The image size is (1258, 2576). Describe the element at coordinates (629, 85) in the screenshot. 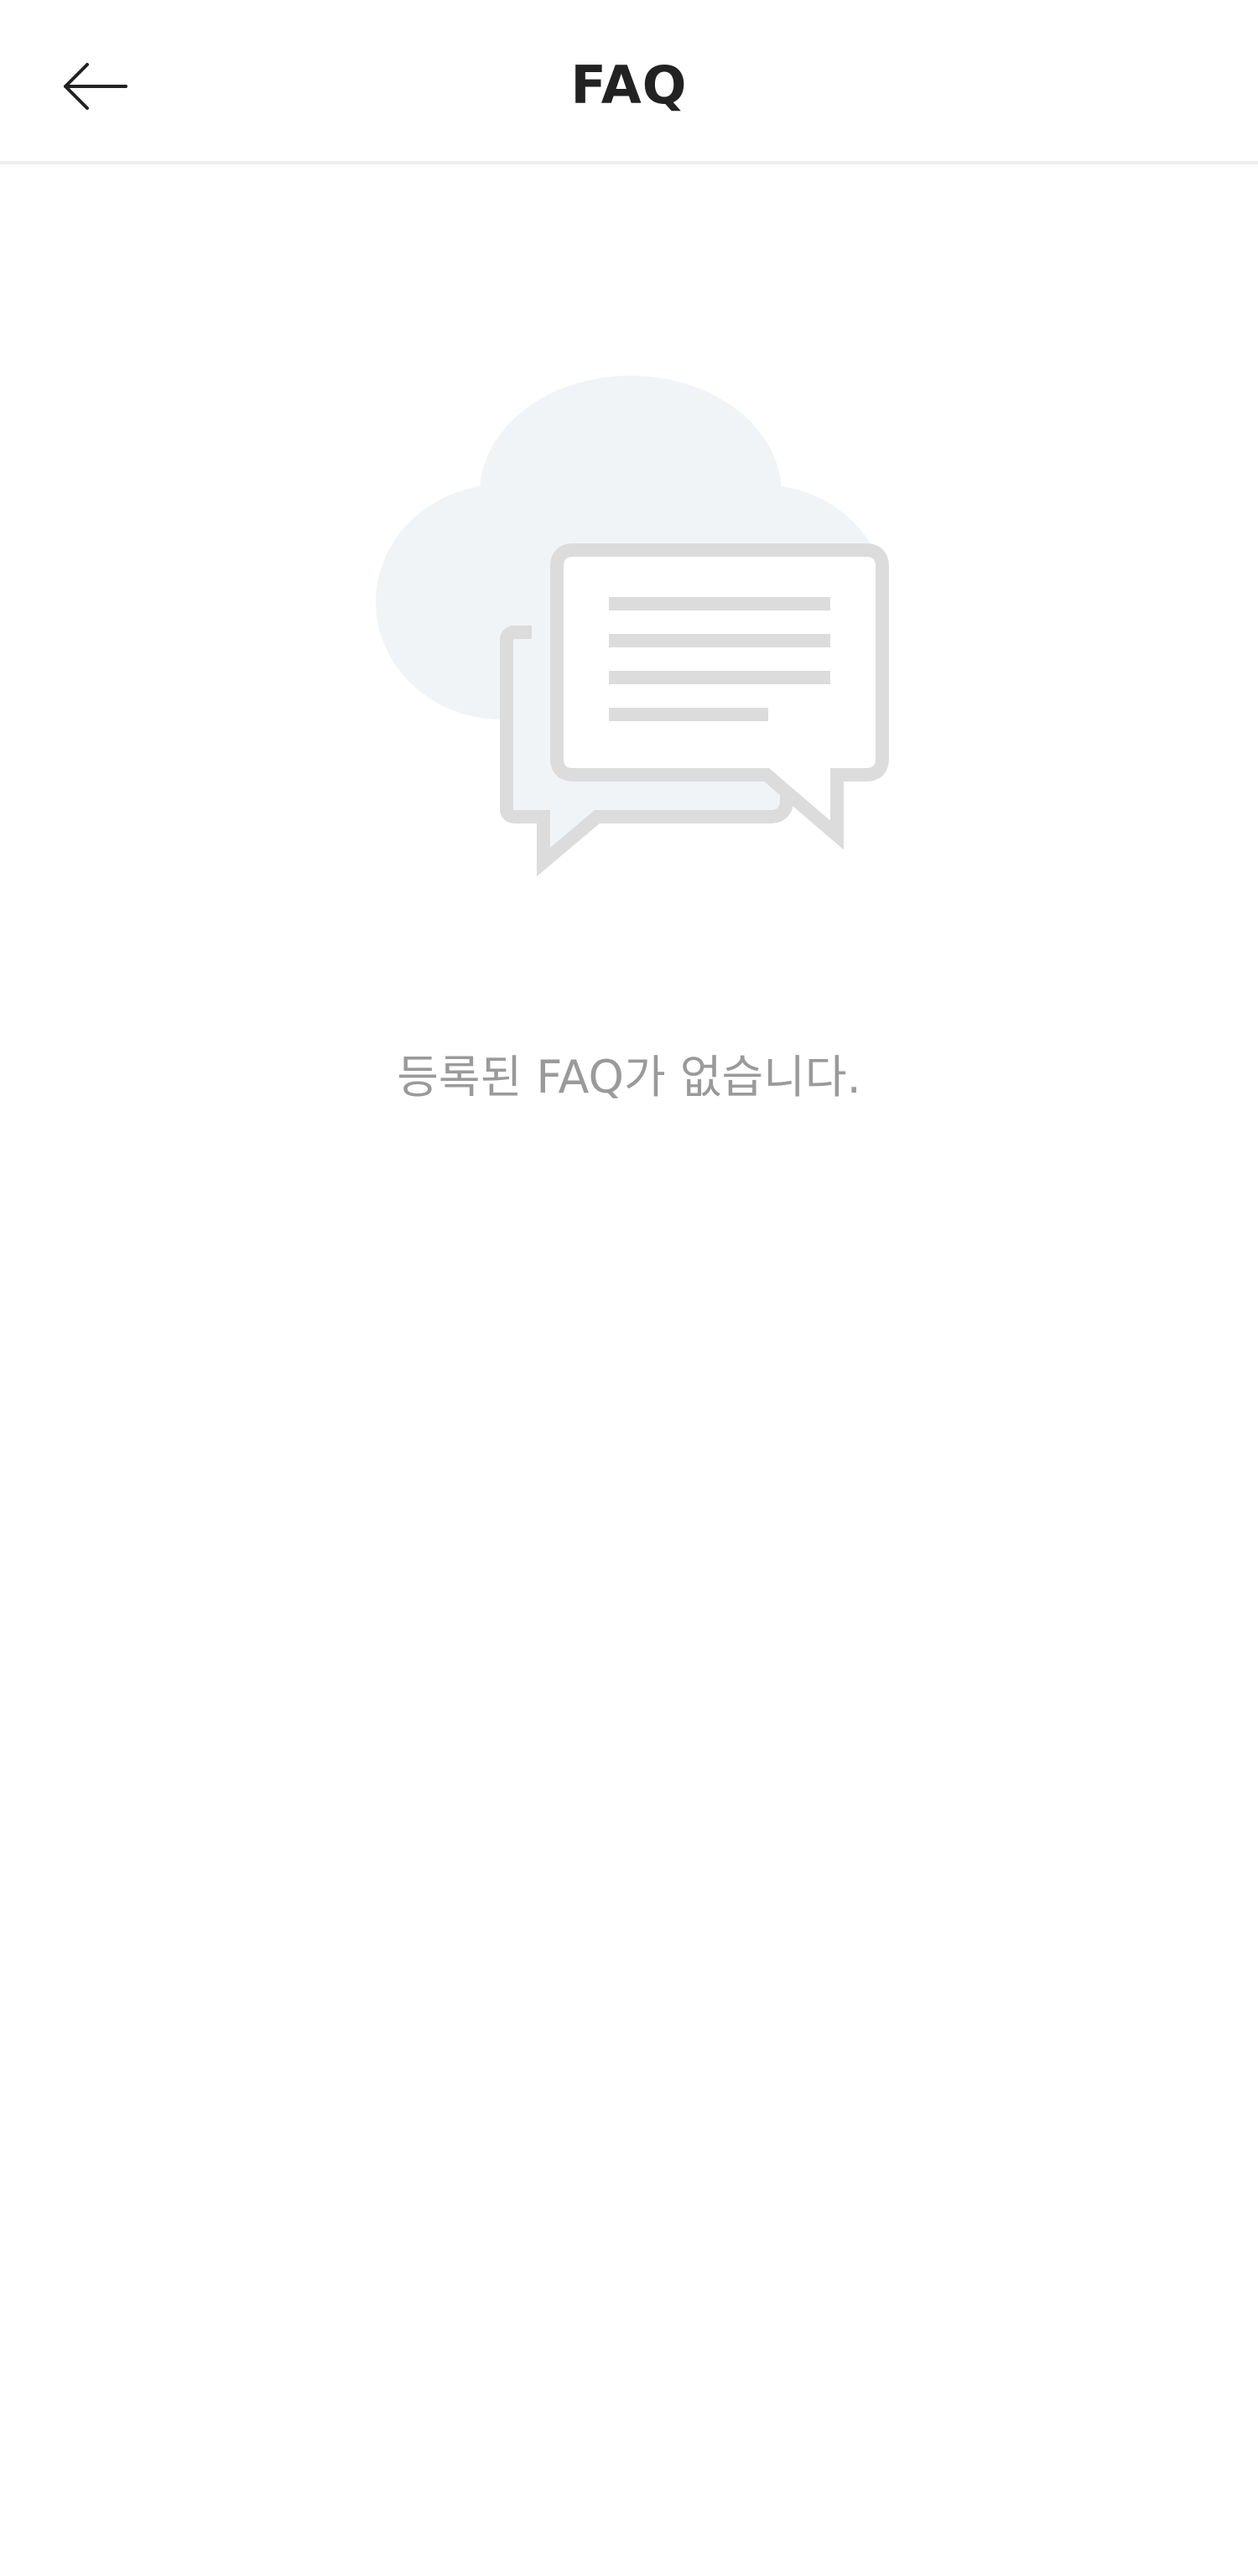

I see `page-title: FAQ` at that location.